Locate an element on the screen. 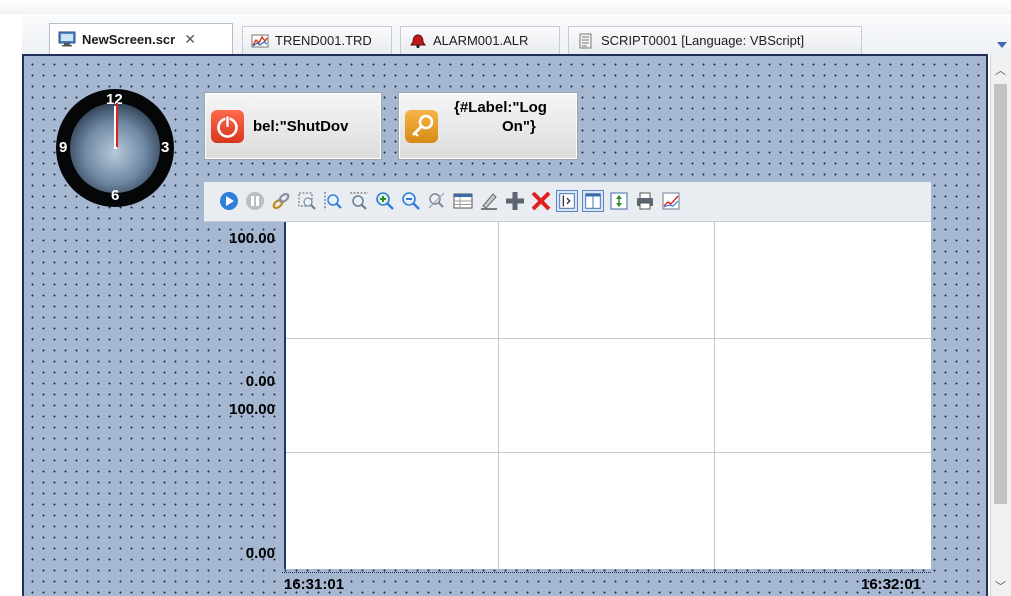 This screenshot has height=596, width=1011. tab-label: NewScreen.scr is located at coordinates (129, 39).